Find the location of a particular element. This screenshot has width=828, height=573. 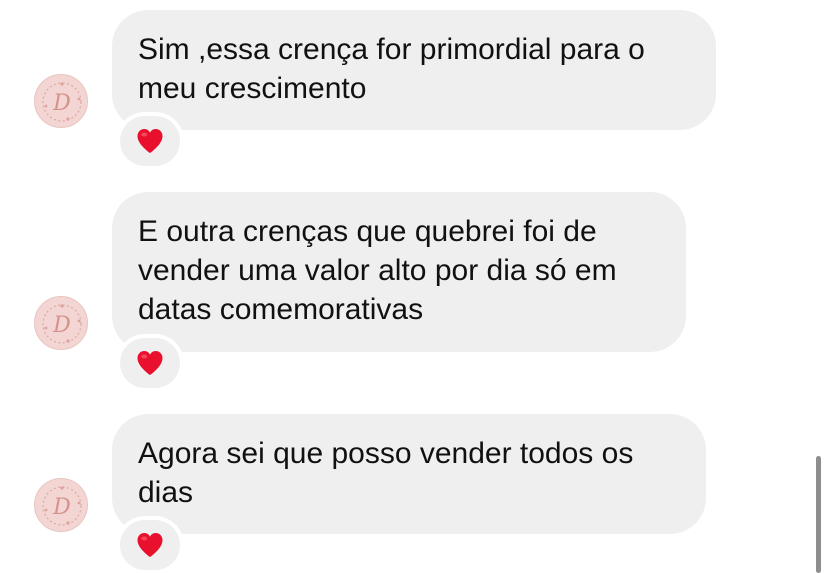

message-text: Agora sei que posso vender todos os dias is located at coordinates (386, 473).